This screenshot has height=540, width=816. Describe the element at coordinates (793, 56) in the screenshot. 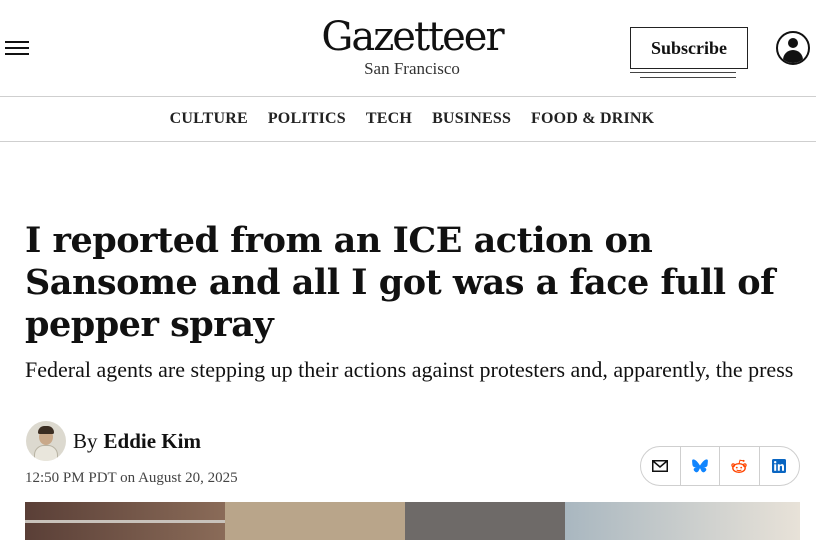

I see `account-body-shape` at that location.